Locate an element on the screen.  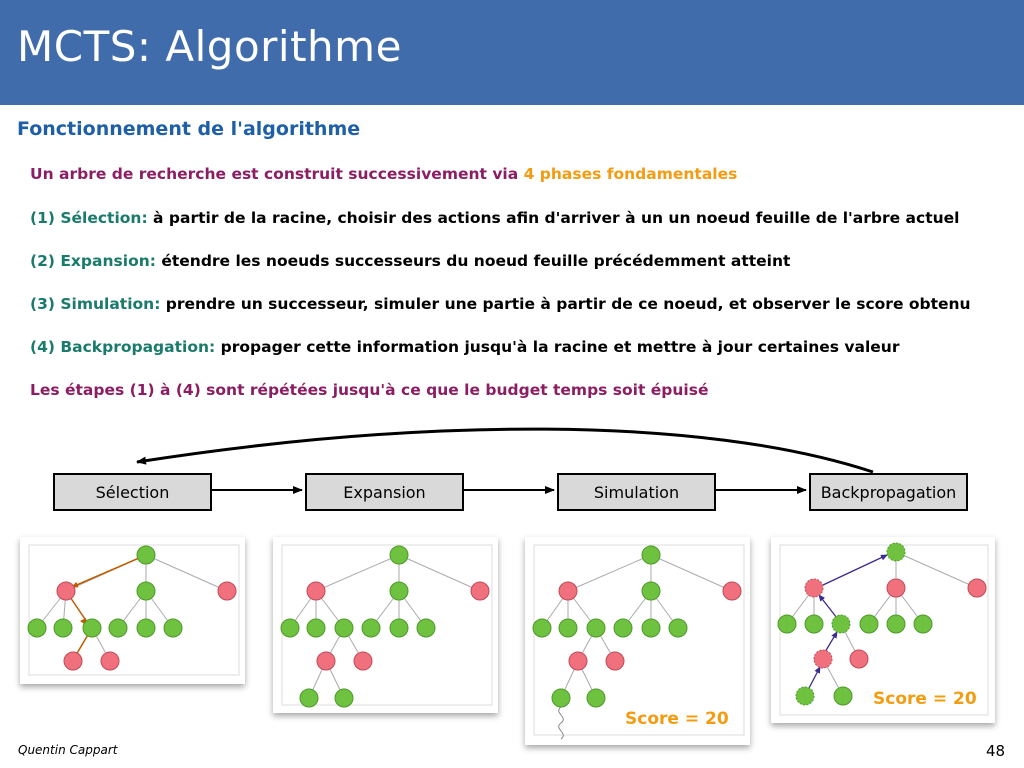
phase-expansion-box: Expansion is located at coordinates (384, 492).